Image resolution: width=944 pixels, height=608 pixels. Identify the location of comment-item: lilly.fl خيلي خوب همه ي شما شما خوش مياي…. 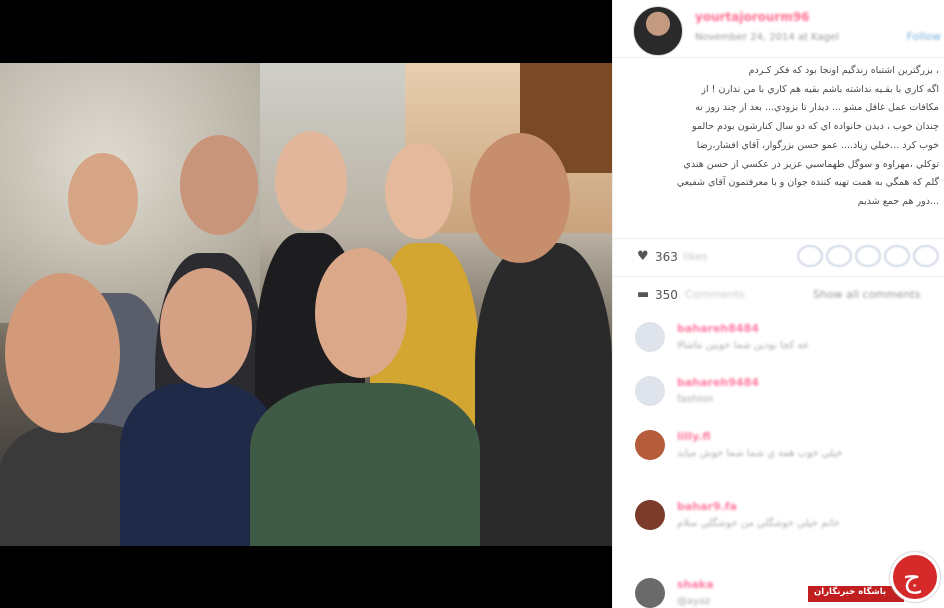
(778, 450).